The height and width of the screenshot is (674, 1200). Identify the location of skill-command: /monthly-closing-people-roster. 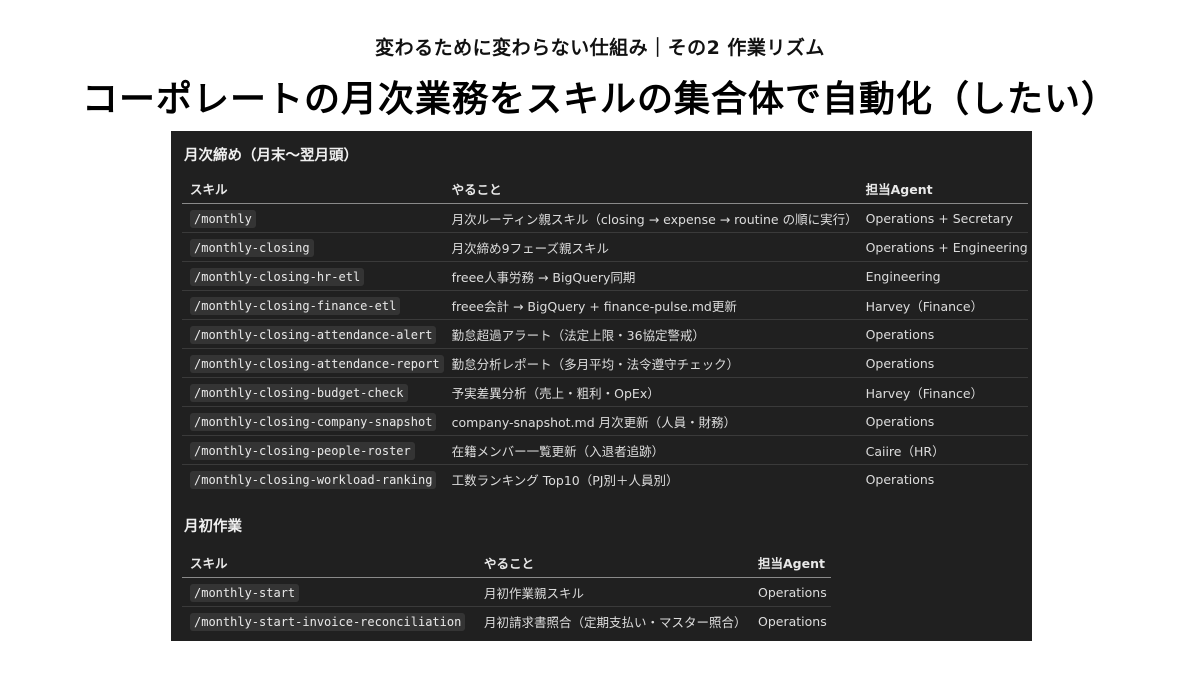
(302, 450).